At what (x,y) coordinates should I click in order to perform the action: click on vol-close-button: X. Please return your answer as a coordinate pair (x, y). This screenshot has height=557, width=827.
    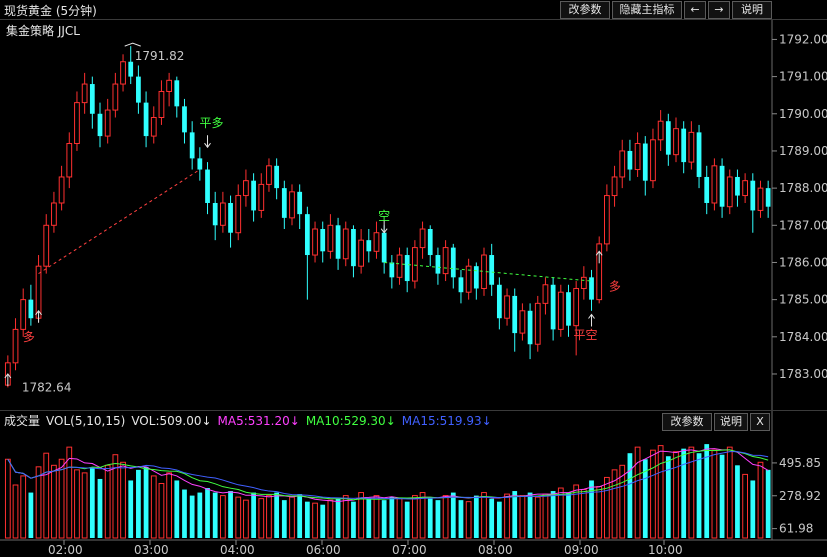
    Looking at the image, I should click on (760, 422).